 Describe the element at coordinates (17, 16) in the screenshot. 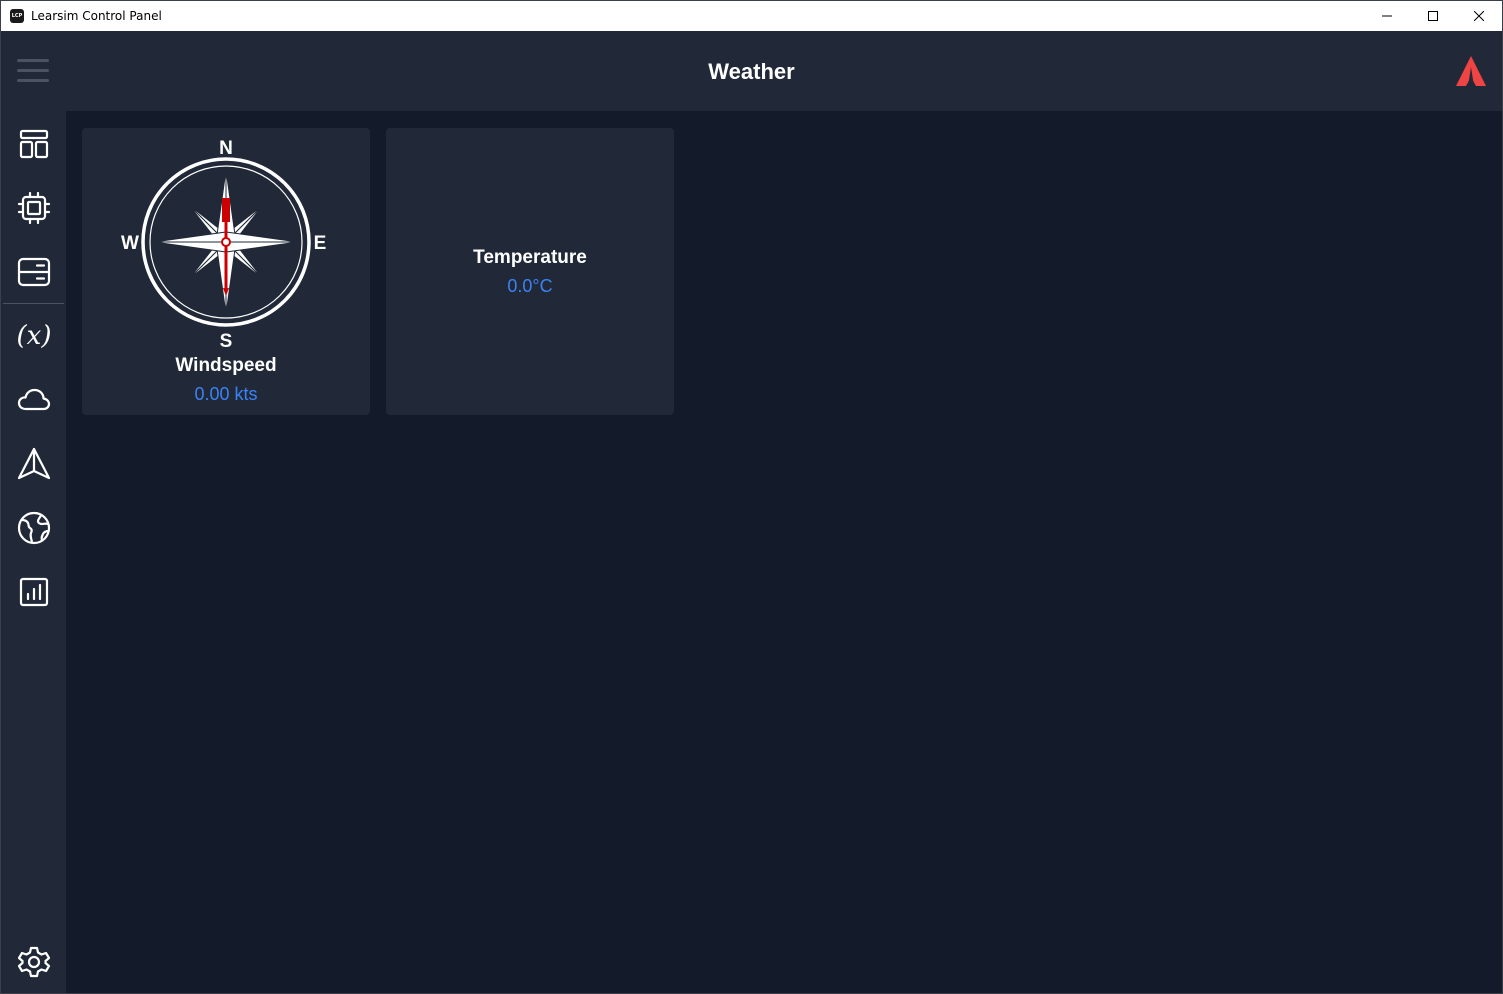

I see `app-icon: LCP` at that location.